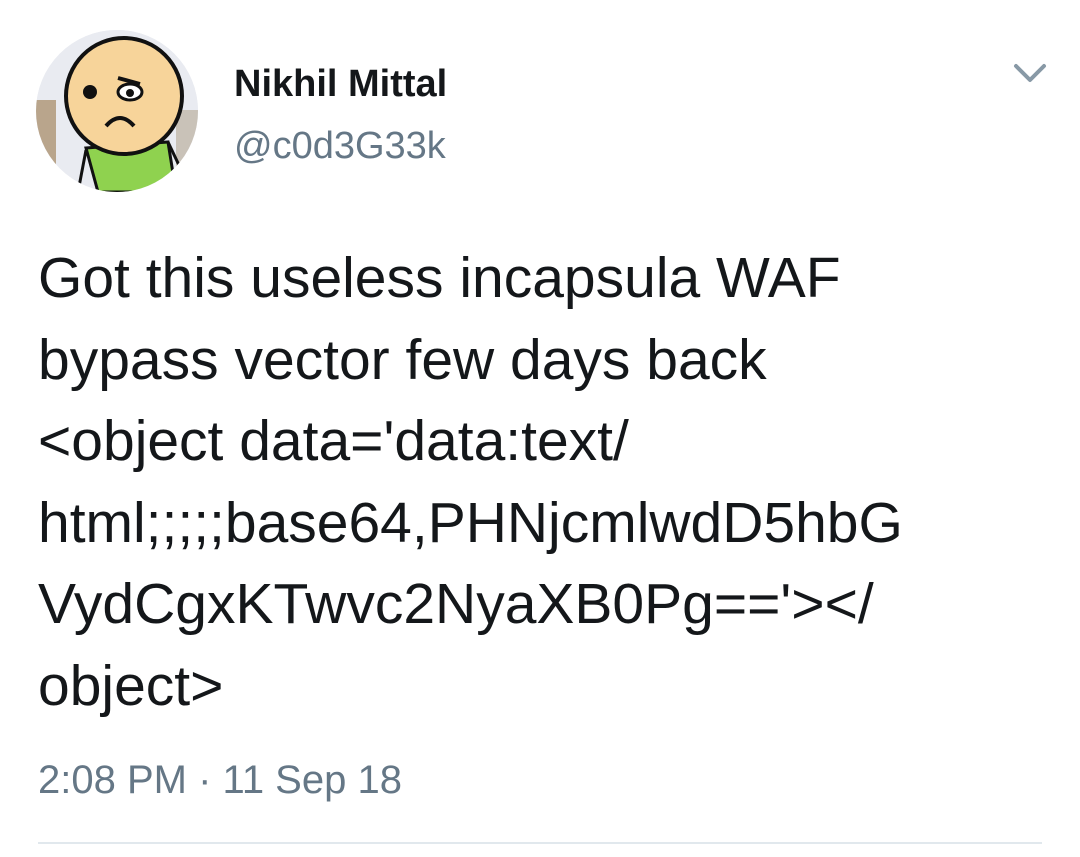 This screenshot has height=857, width=1080. I want to click on avatar-cartoon-image, so click(117, 111).